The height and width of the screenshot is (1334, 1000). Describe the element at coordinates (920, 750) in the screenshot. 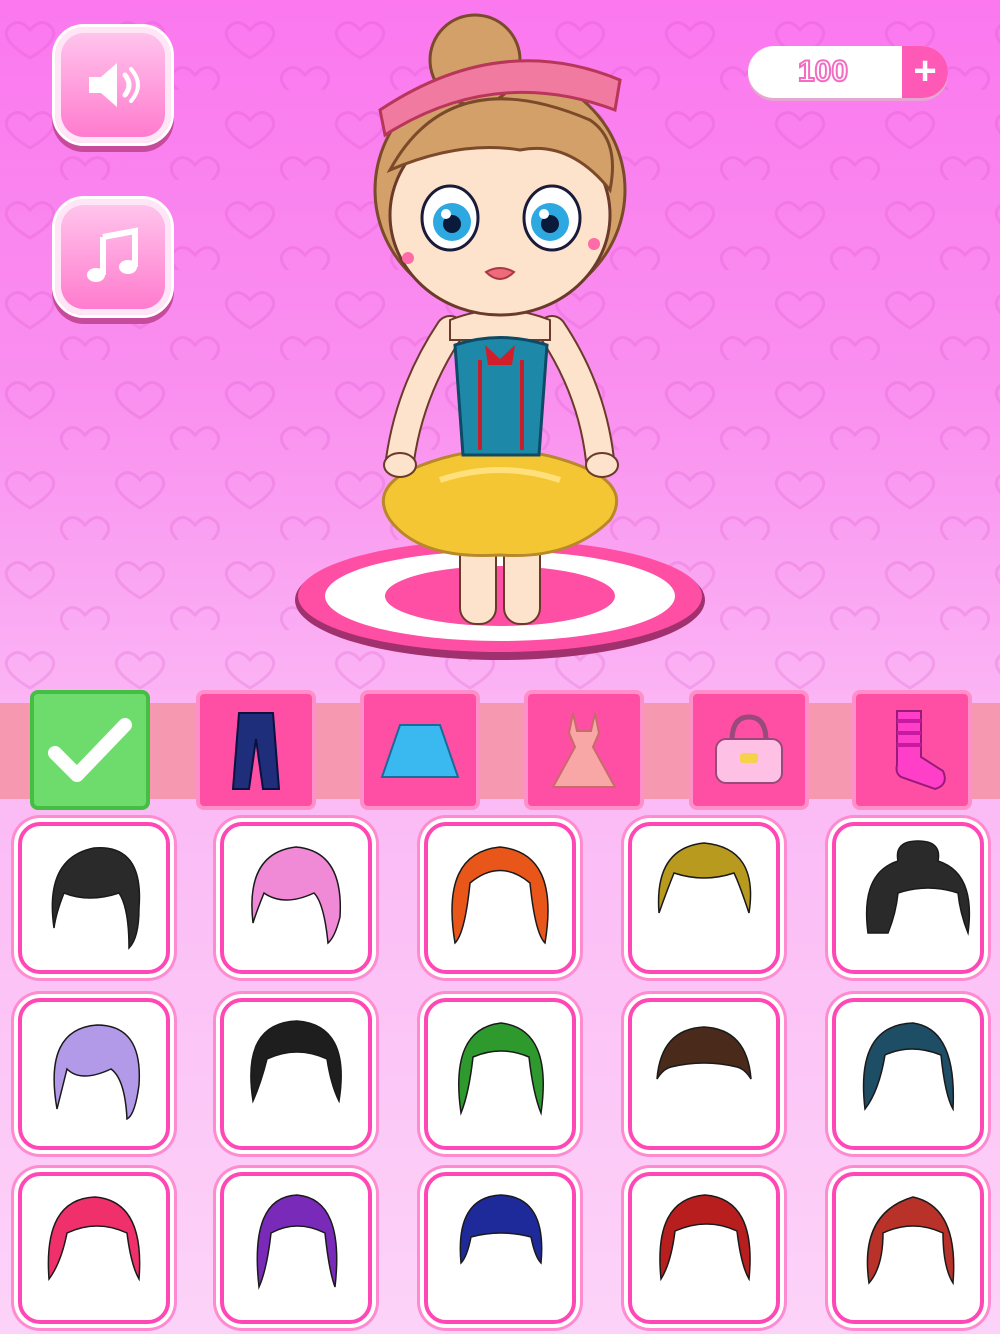

I see `sock-icon` at that location.